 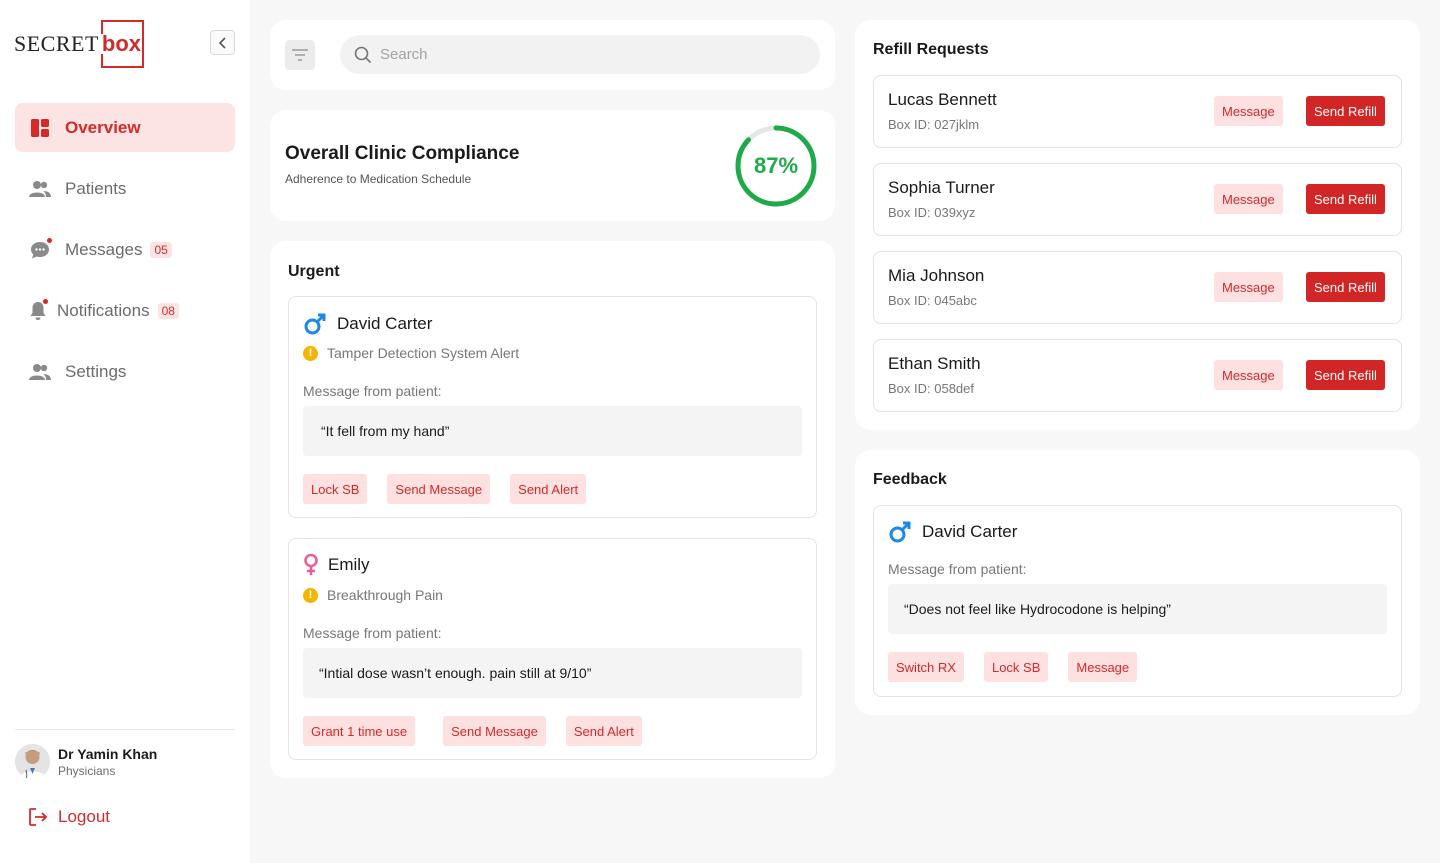 I want to click on avatar, so click(x=32, y=761).